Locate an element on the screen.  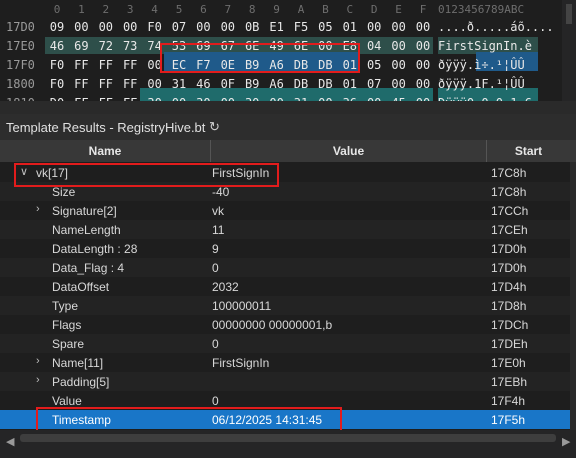
tree-row-value: FirstSignIn is located at coordinates (241, 363).